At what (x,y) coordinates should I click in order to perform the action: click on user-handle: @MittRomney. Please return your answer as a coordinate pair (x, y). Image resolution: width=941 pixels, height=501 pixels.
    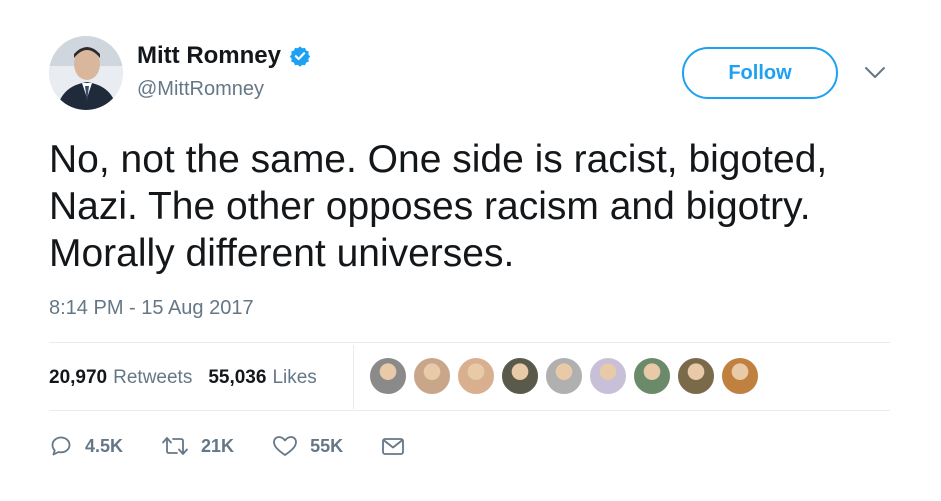
    Looking at the image, I should click on (200, 89).